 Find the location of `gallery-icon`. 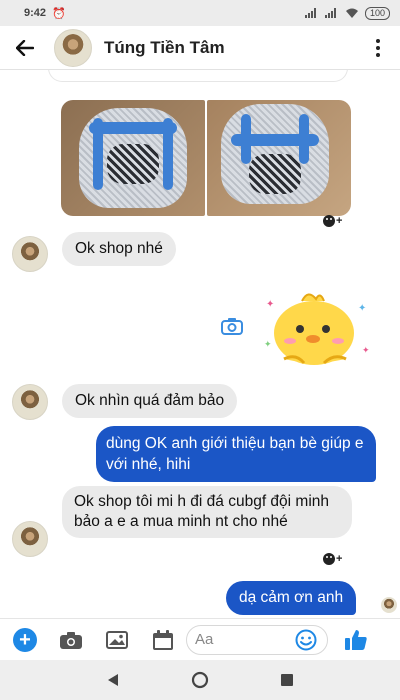

gallery-icon is located at coordinates (117, 639).